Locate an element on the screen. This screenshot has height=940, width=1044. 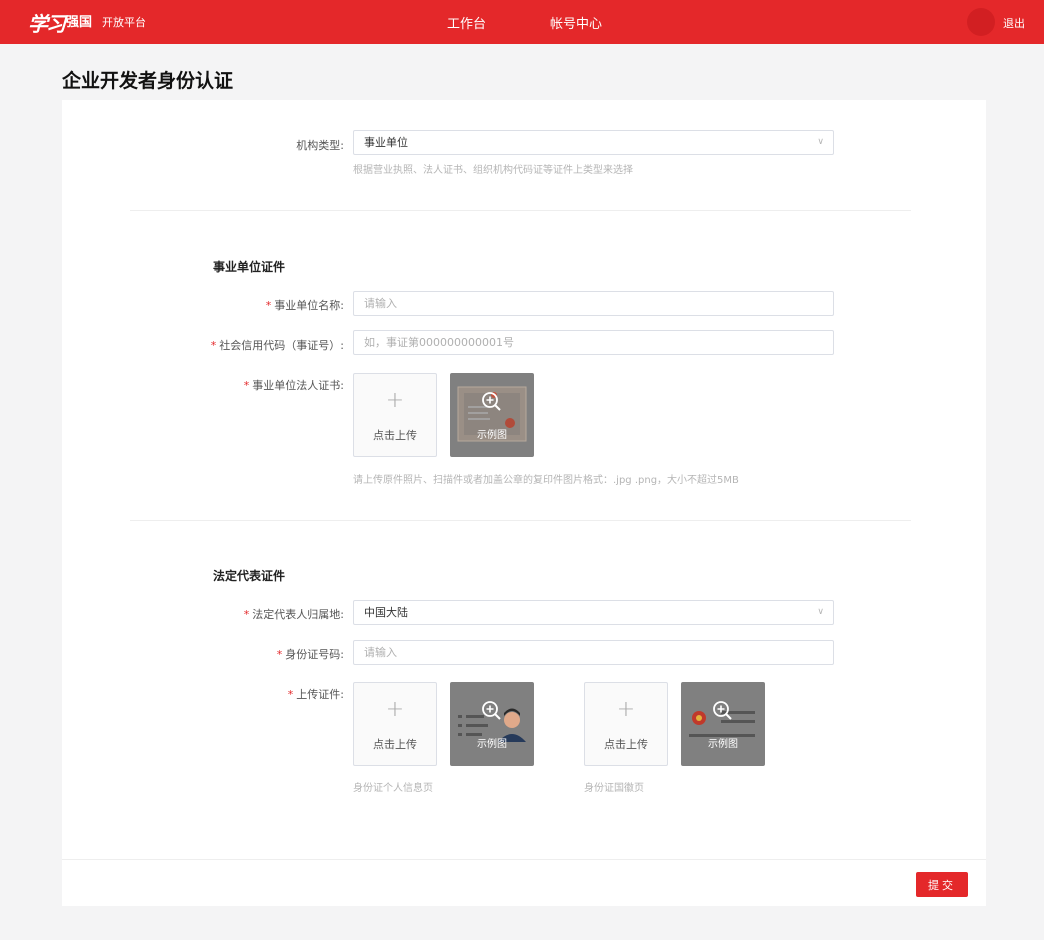
national-emblem-card-icon is located at coordinates (722, 724).